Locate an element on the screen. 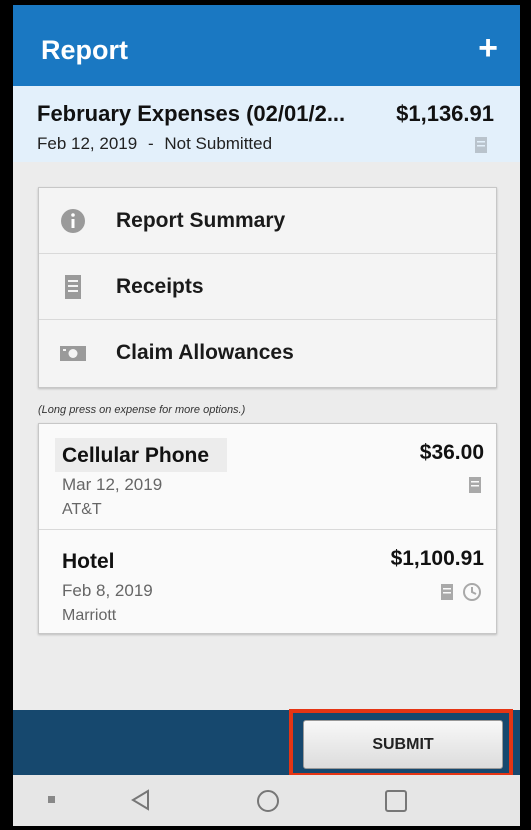 The height and width of the screenshot is (830, 531). plus-icon: + is located at coordinates (488, 48).